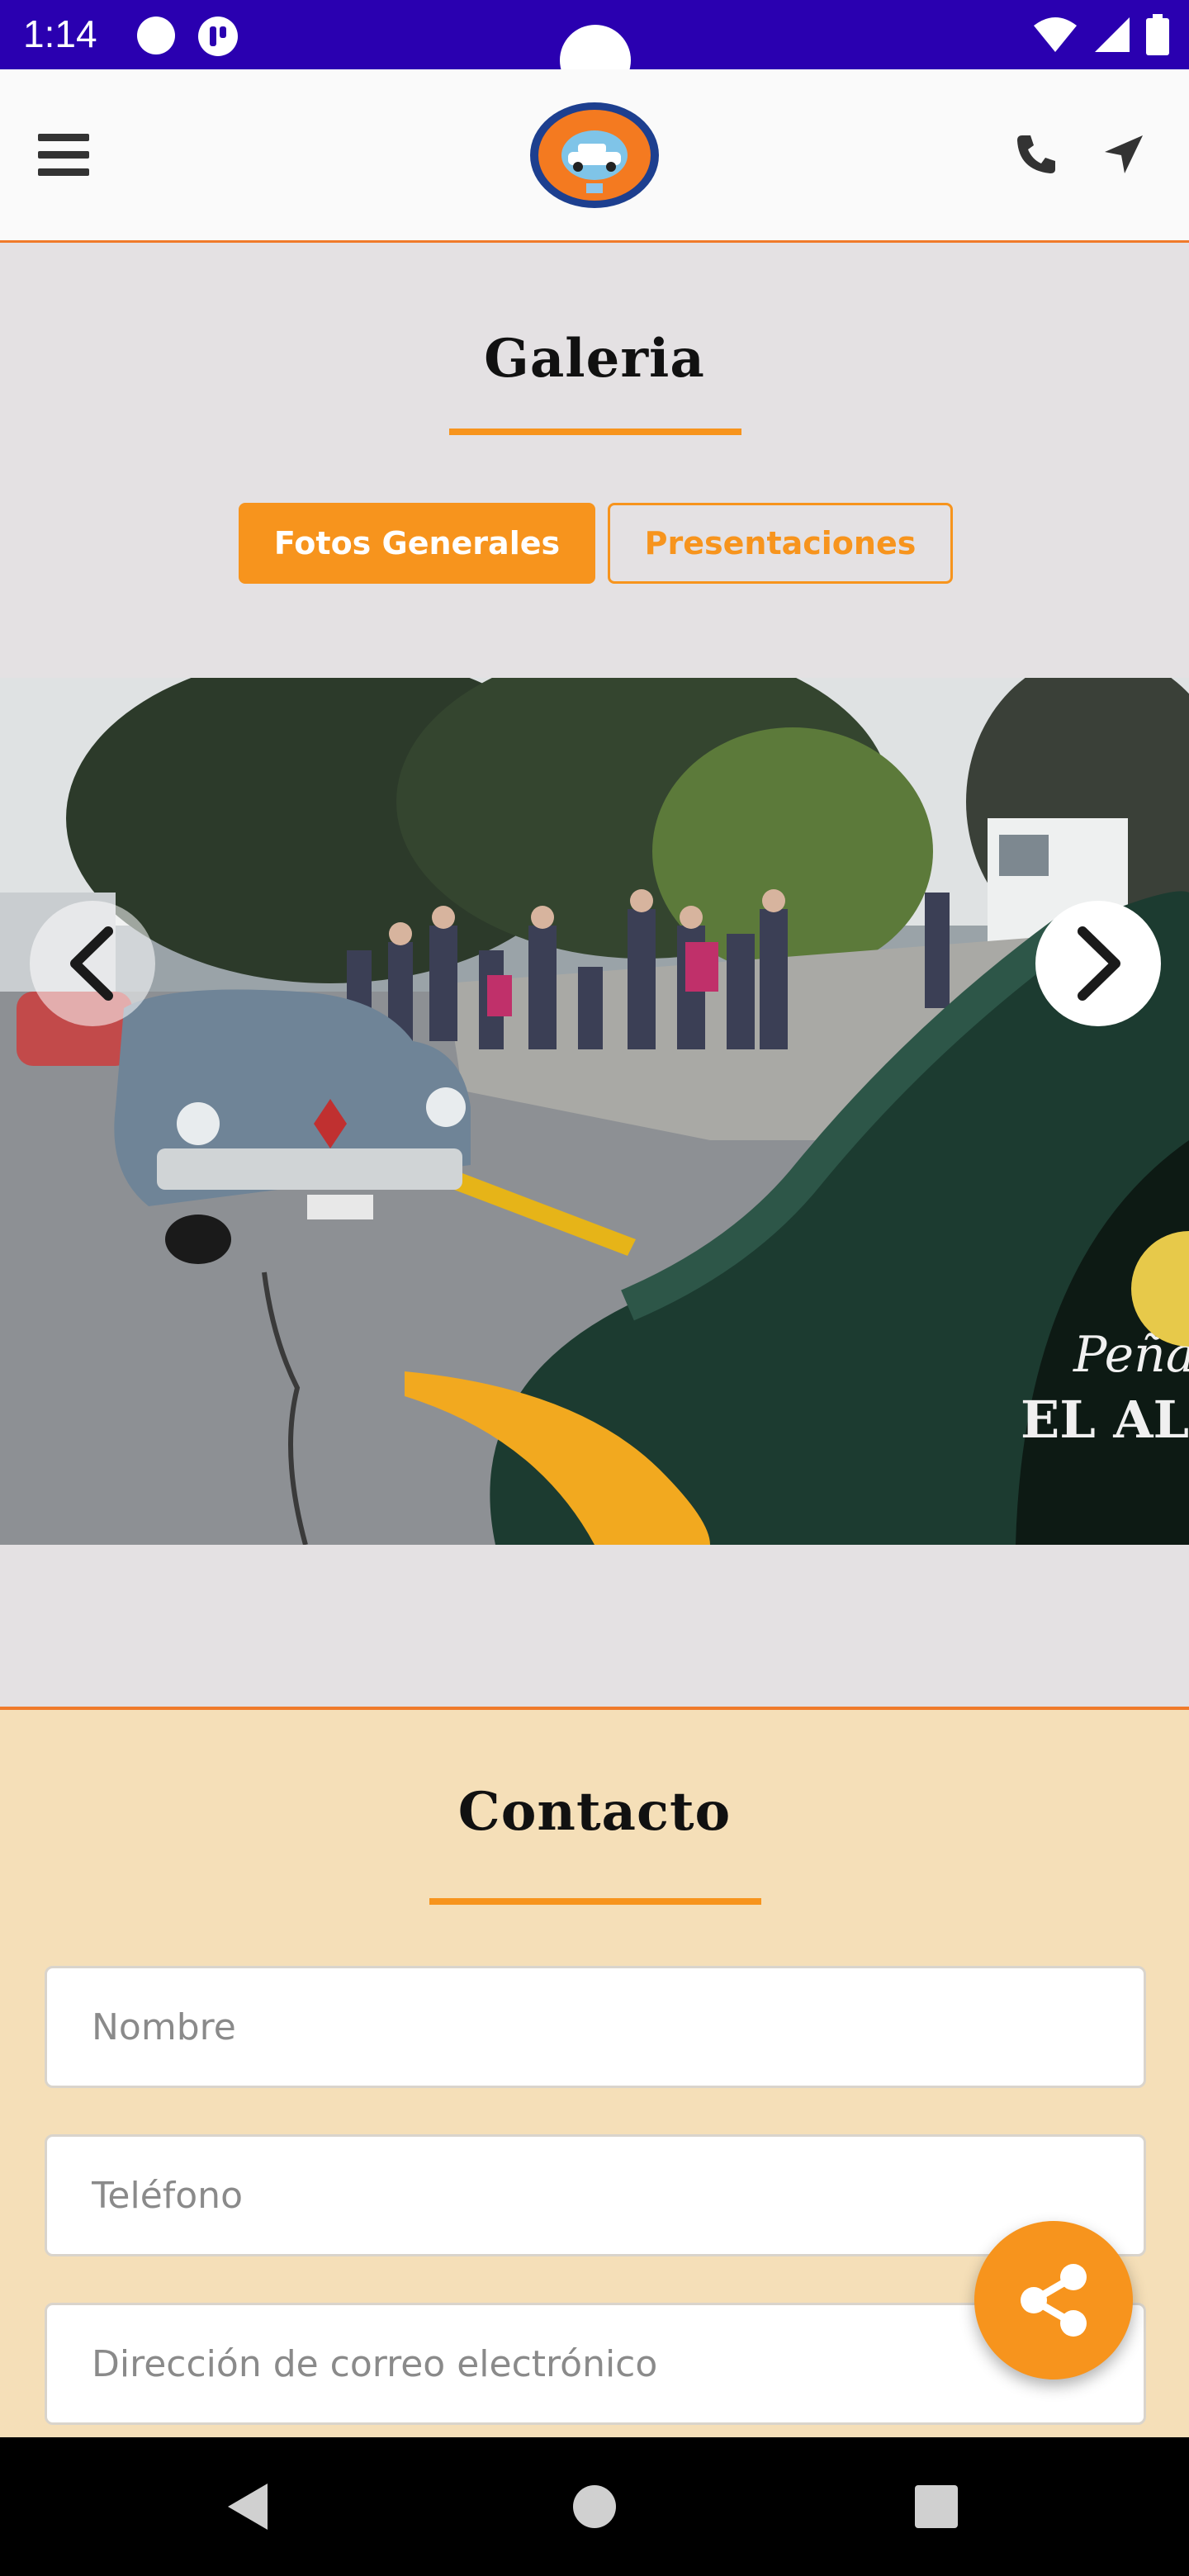 The height and width of the screenshot is (2576, 1189). What do you see at coordinates (1036, 154) in the screenshot?
I see `phone-icon` at bounding box center [1036, 154].